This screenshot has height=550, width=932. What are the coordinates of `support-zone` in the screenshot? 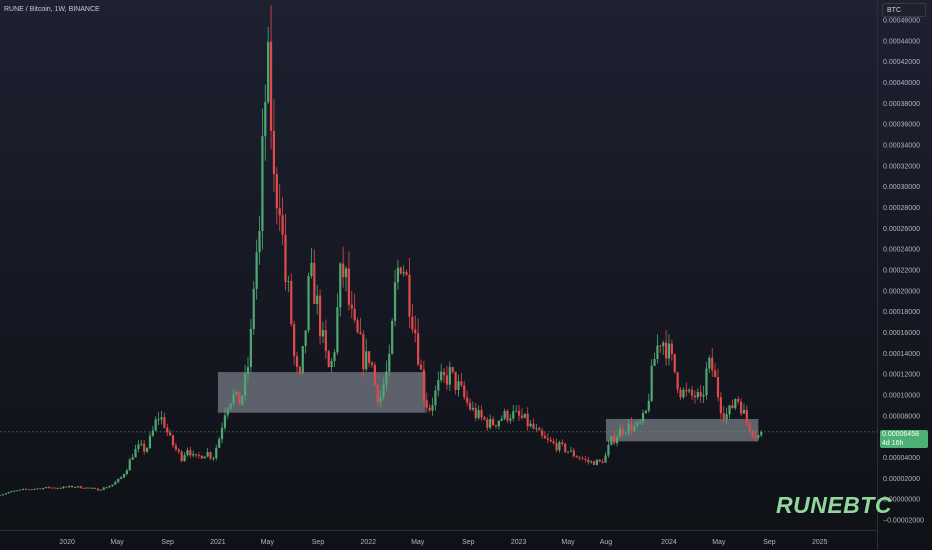 It's located at (321, 392).